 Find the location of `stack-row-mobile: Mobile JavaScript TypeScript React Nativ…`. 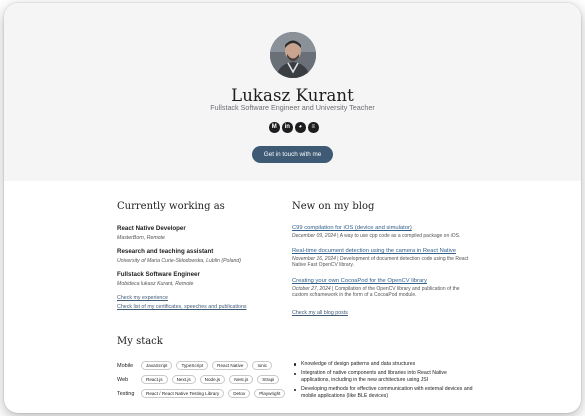

stack-row-mobile: Mobile JavaScript TypeScript React Nativ… is located at coordinates (196, 365).